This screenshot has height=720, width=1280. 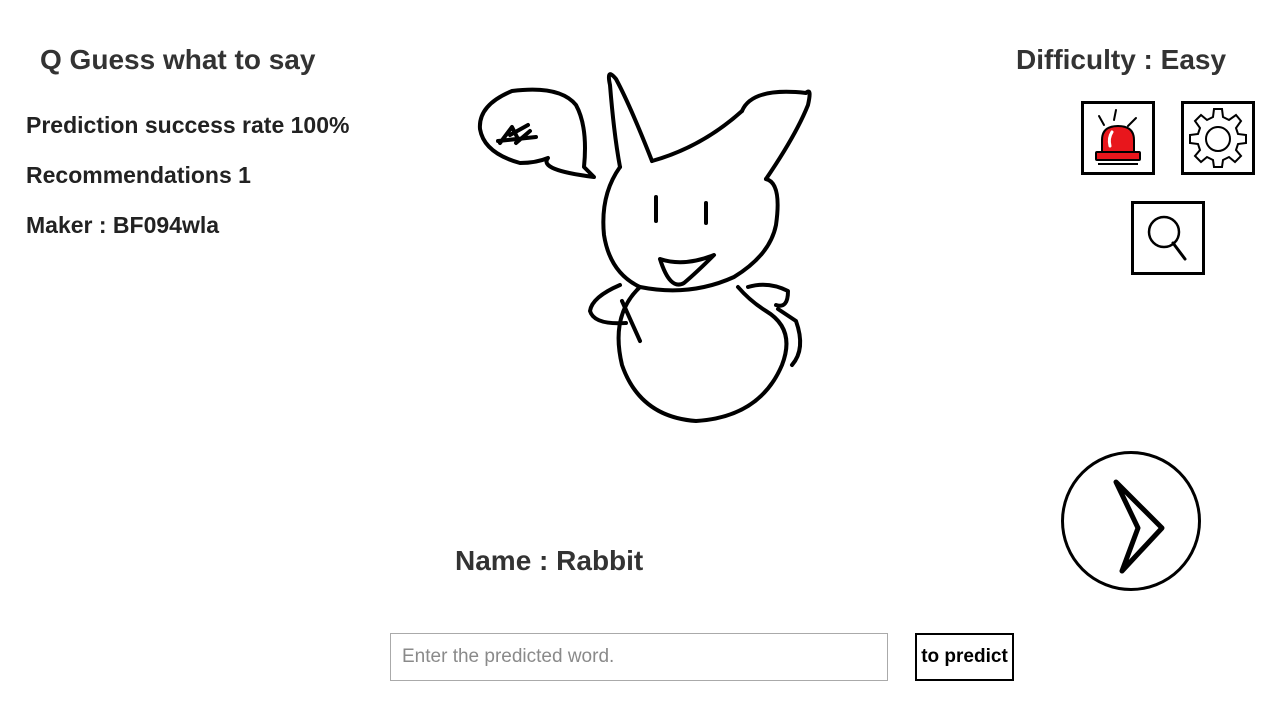 What do you see at coordinates (188, 125) in the screenshot?
I see `prediction-success-rate: Prediction success rate 100%` at bounding box center [188, 125].